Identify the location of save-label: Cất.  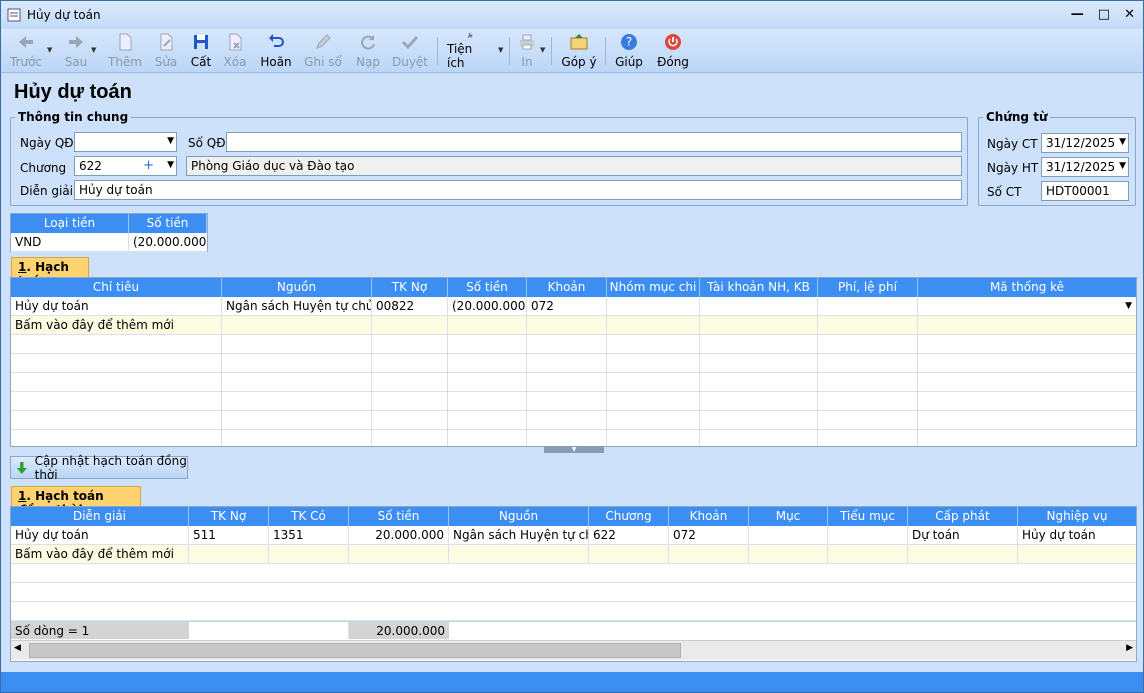
(201, 62).